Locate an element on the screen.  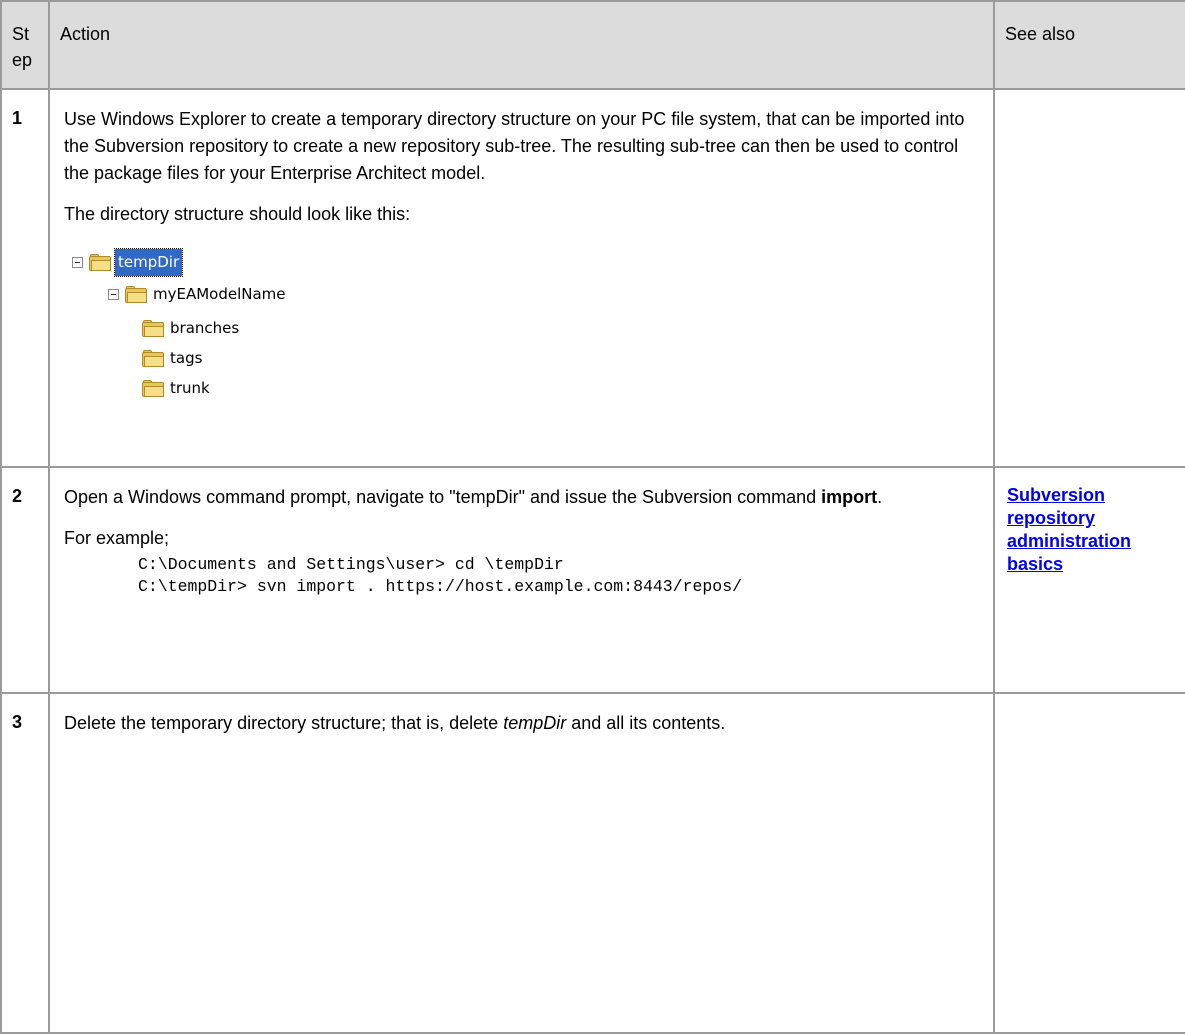
header-step: St ep is located at coordinates (22, 47).